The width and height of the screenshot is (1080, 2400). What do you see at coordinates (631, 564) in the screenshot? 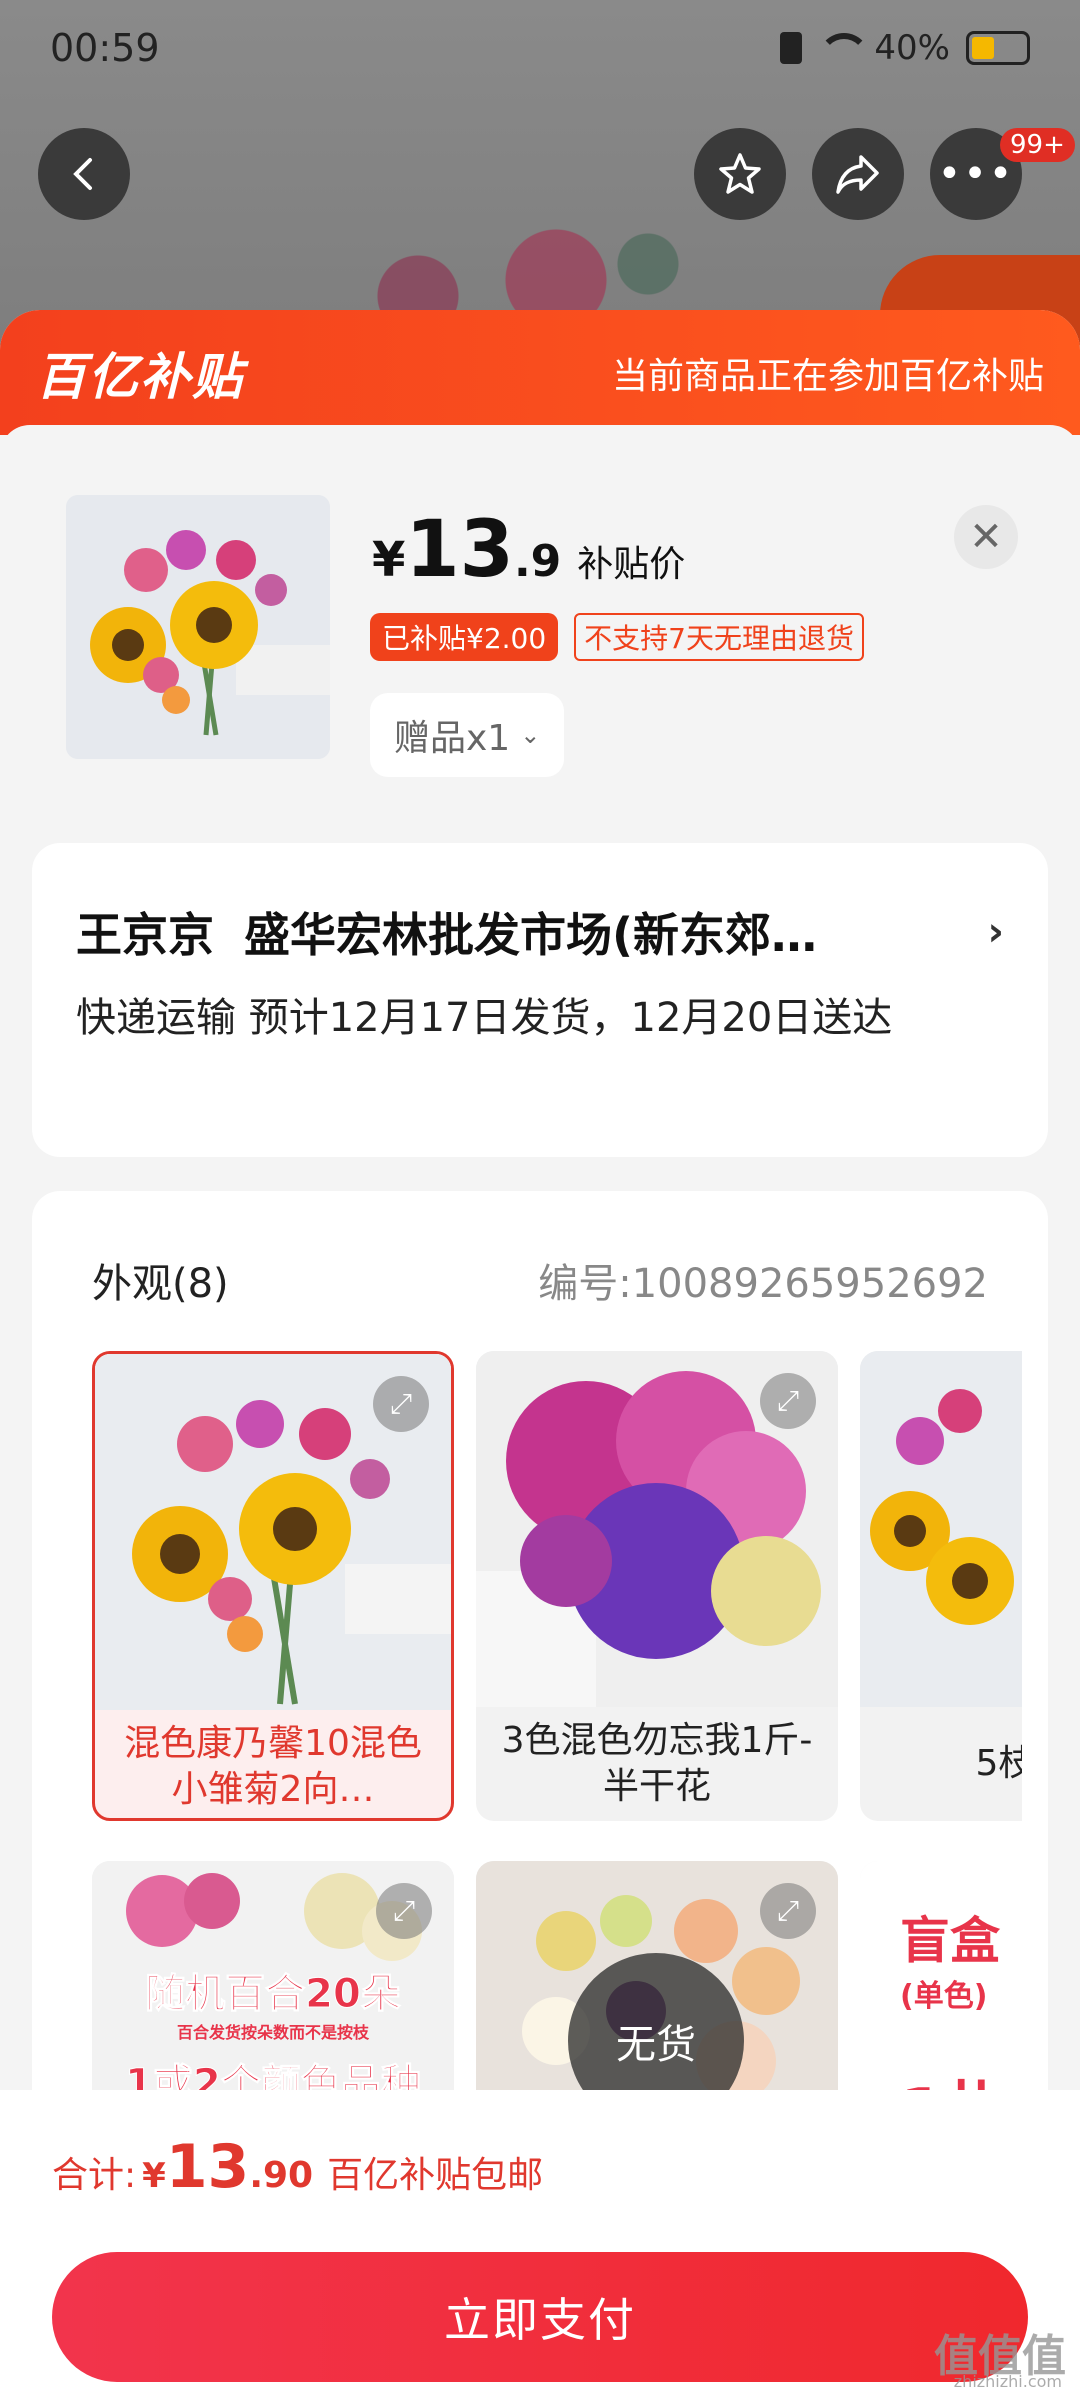
I see `price-label: 补贴价` at bounding box center [631, 564].